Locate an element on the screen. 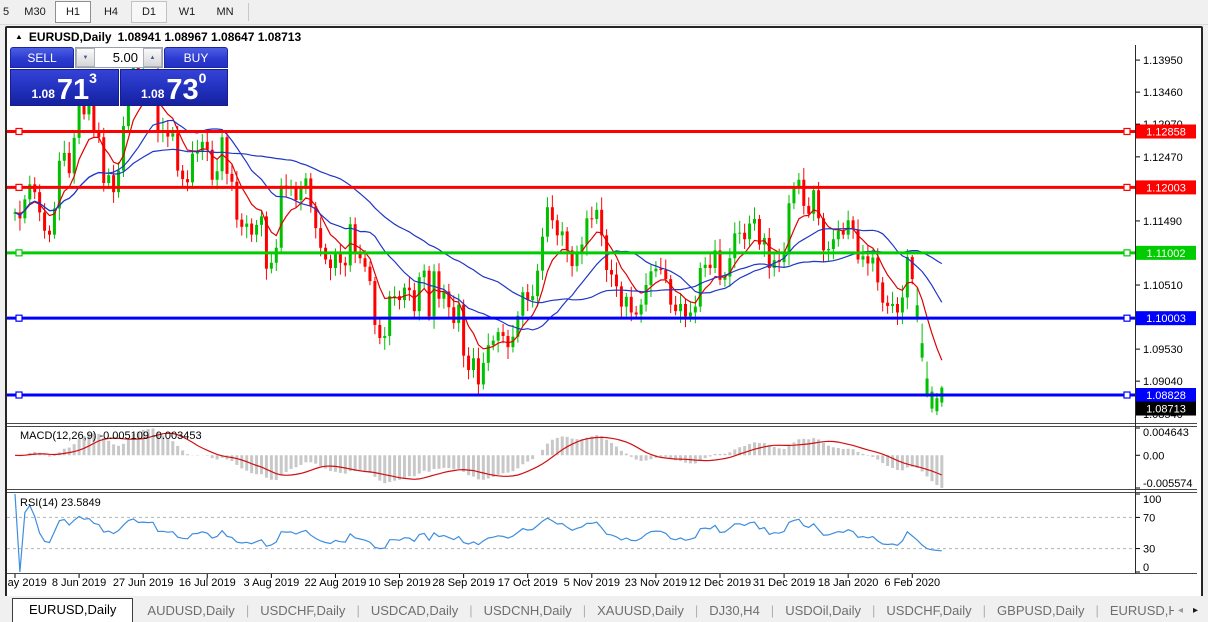 This screenshot has height=622, width=1208. volume-decrease-icon: ▼ is located at coordinates (85, 57).